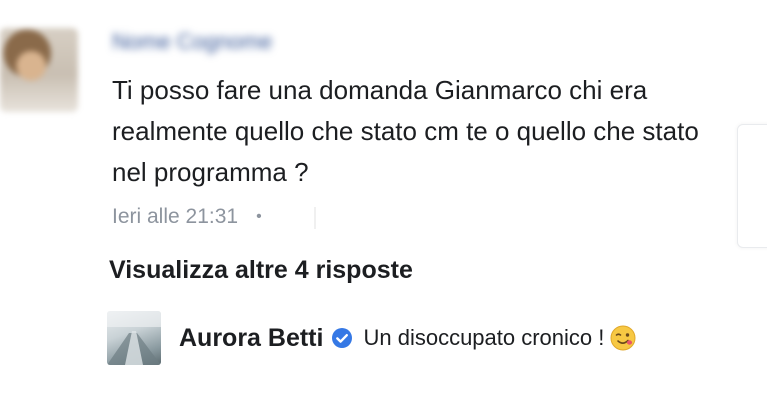  What do you see at coordinates (342, 338) in the screenshot?
I see `verified-badge-icon` at bounding box center [342, 338].